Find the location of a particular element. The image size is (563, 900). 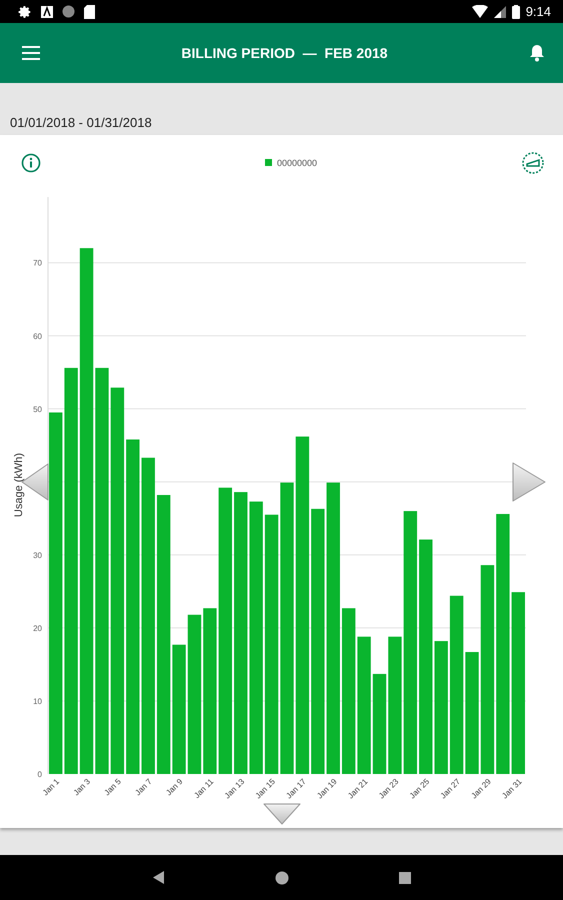

sd-card-icon is located at coordinates (89, 11).